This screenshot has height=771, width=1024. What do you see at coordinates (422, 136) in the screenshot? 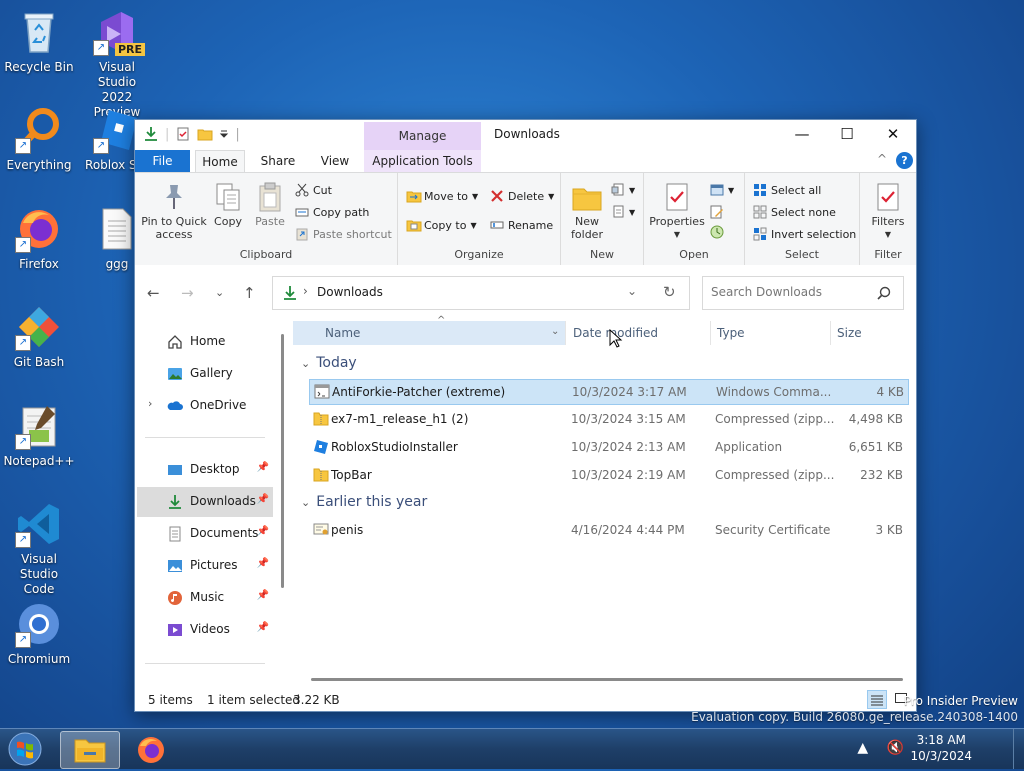
I see `contextual-tab-header-manage: Manage` at bounding box center [422, 136].